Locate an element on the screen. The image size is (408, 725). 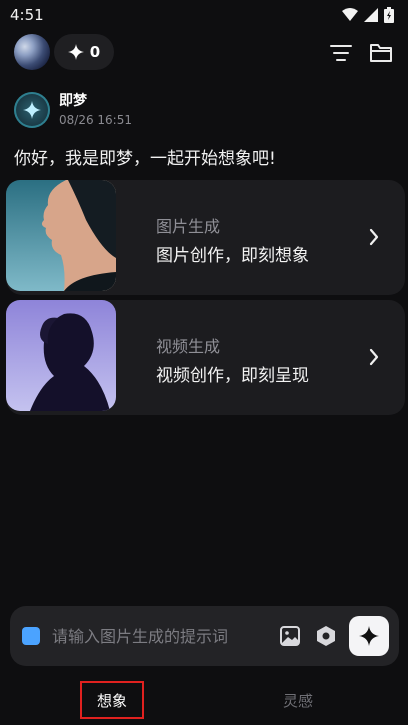
hexagon-settings-icon is located at coordinates (326, 636).